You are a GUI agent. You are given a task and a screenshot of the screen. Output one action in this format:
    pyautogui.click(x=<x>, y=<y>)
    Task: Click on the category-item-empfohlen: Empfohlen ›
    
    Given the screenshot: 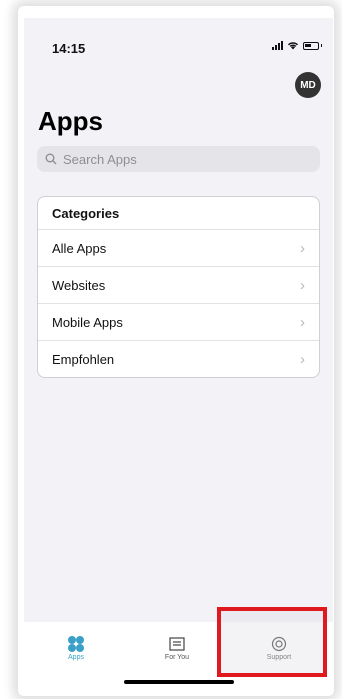 What is the action you would take?
    pyautogui.click(x=178, y=358)
    